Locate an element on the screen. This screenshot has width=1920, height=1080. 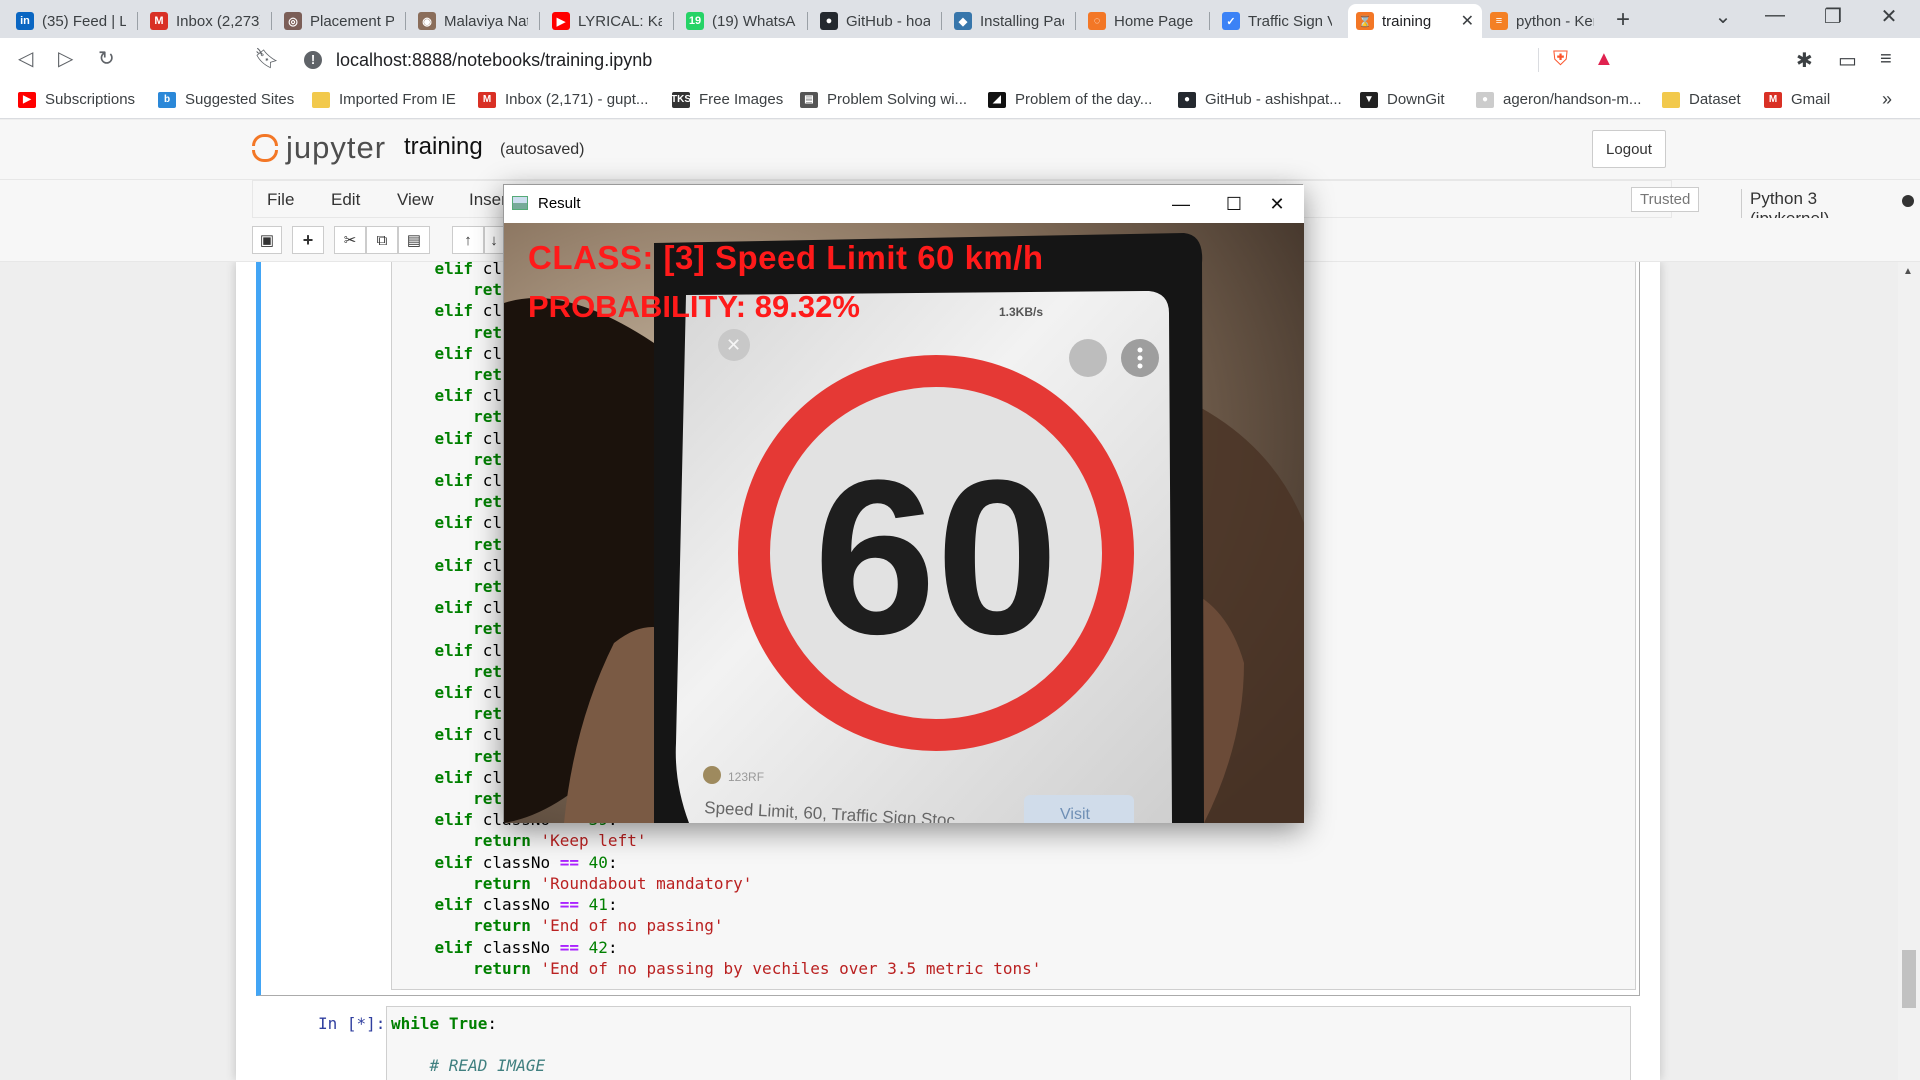
brave-rewards-icon: ▲ is located at coordinates (1604, 59).